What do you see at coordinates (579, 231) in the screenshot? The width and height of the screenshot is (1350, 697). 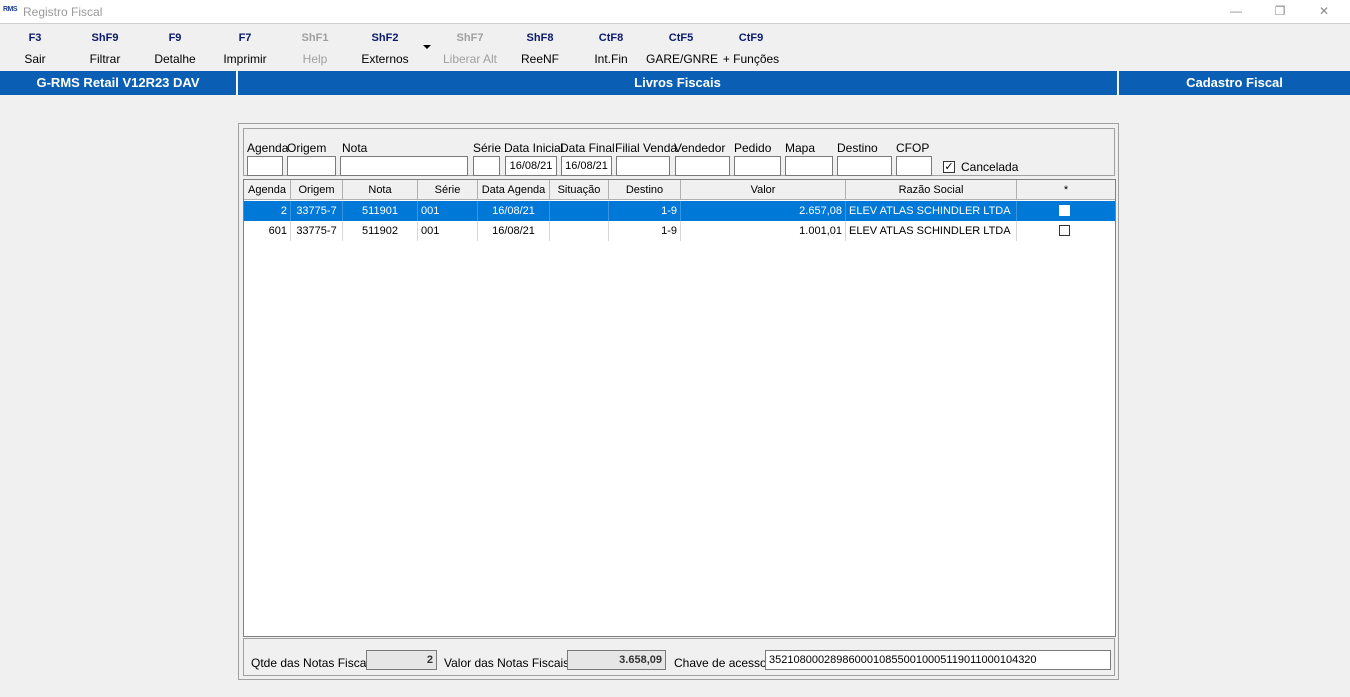 I see `cell-situacao` at bounding box center [579, 231].